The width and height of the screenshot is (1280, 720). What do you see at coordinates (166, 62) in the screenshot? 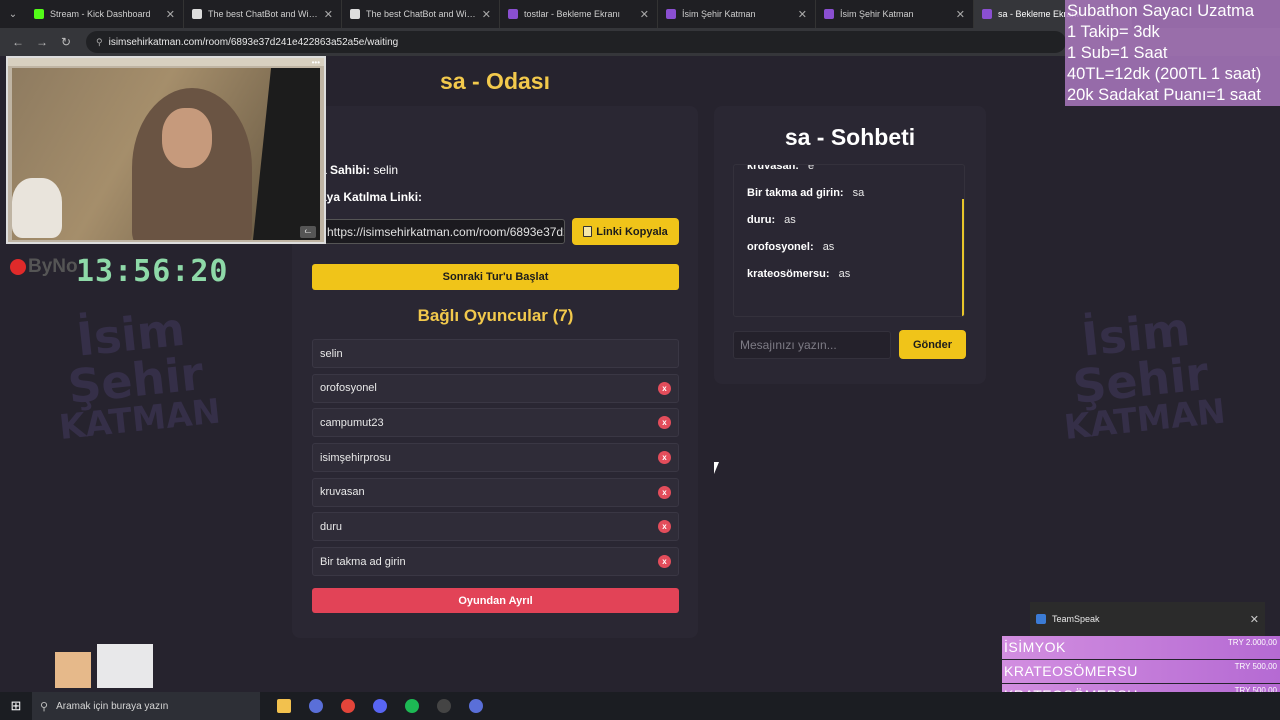
I see `webcam-frame-bar` at bounding box center [166, 62].